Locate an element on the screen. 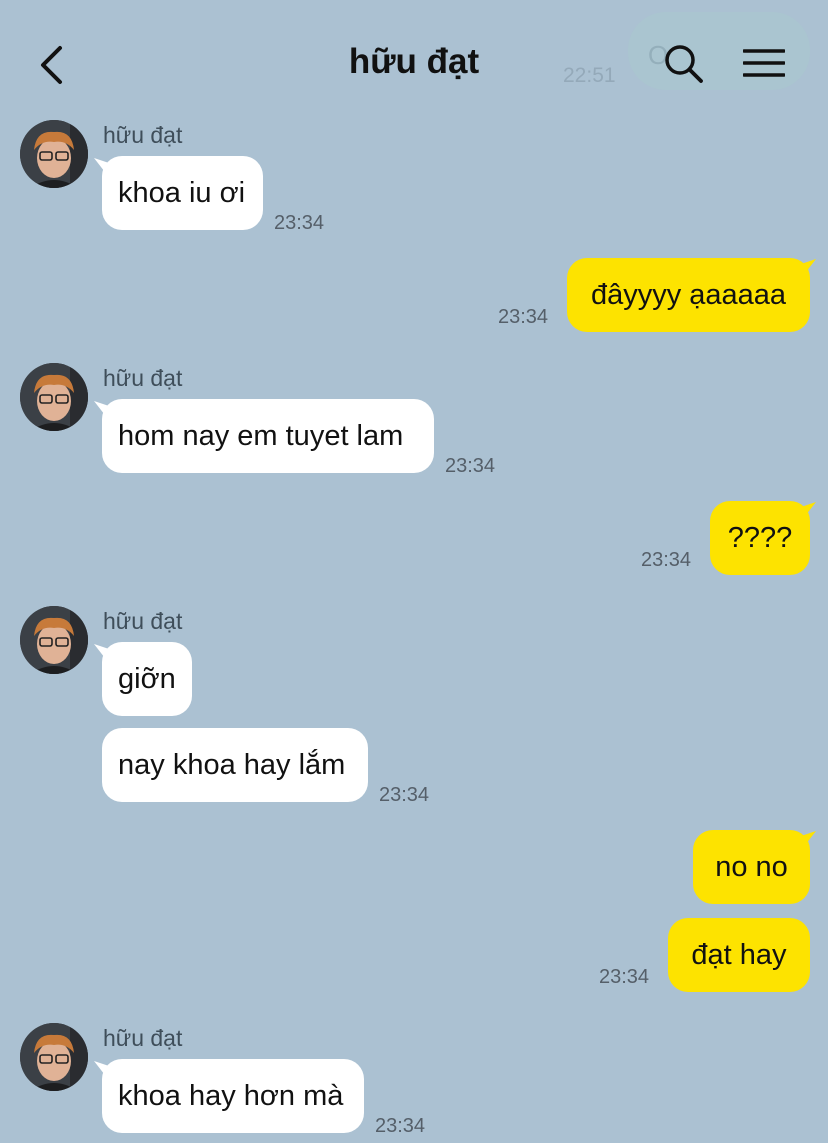 Image resolution: width=828 pixels, height=1143 pixels. message-text: hom nay em tuyet lam is located at coordinates (261, 435).